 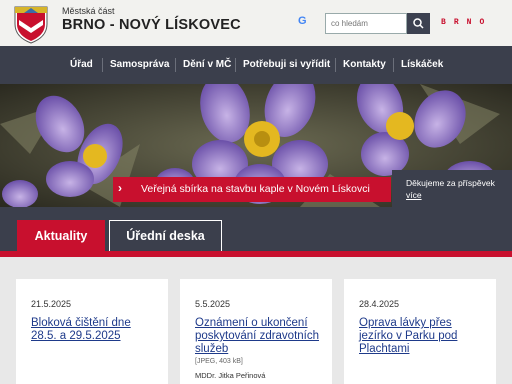 What do you see at coordinates (219, 361) in the screenshot?
I see `news-attachment-meta: [JPEG, 403 kB]` at bounding box center [219, 361].